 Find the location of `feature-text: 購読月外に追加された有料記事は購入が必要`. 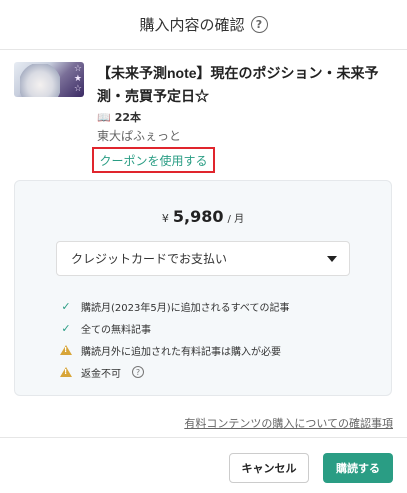

feature-text: 購読月外に追加された有料記事は購入が必要 is located at coordinates (181, 352).